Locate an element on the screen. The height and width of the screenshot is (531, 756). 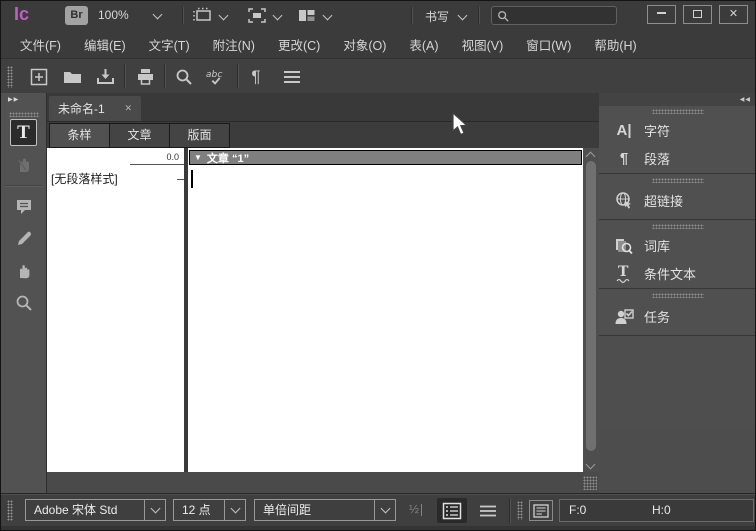
font-size-dropdown: 12 点 is located at coordinates (209, 510).